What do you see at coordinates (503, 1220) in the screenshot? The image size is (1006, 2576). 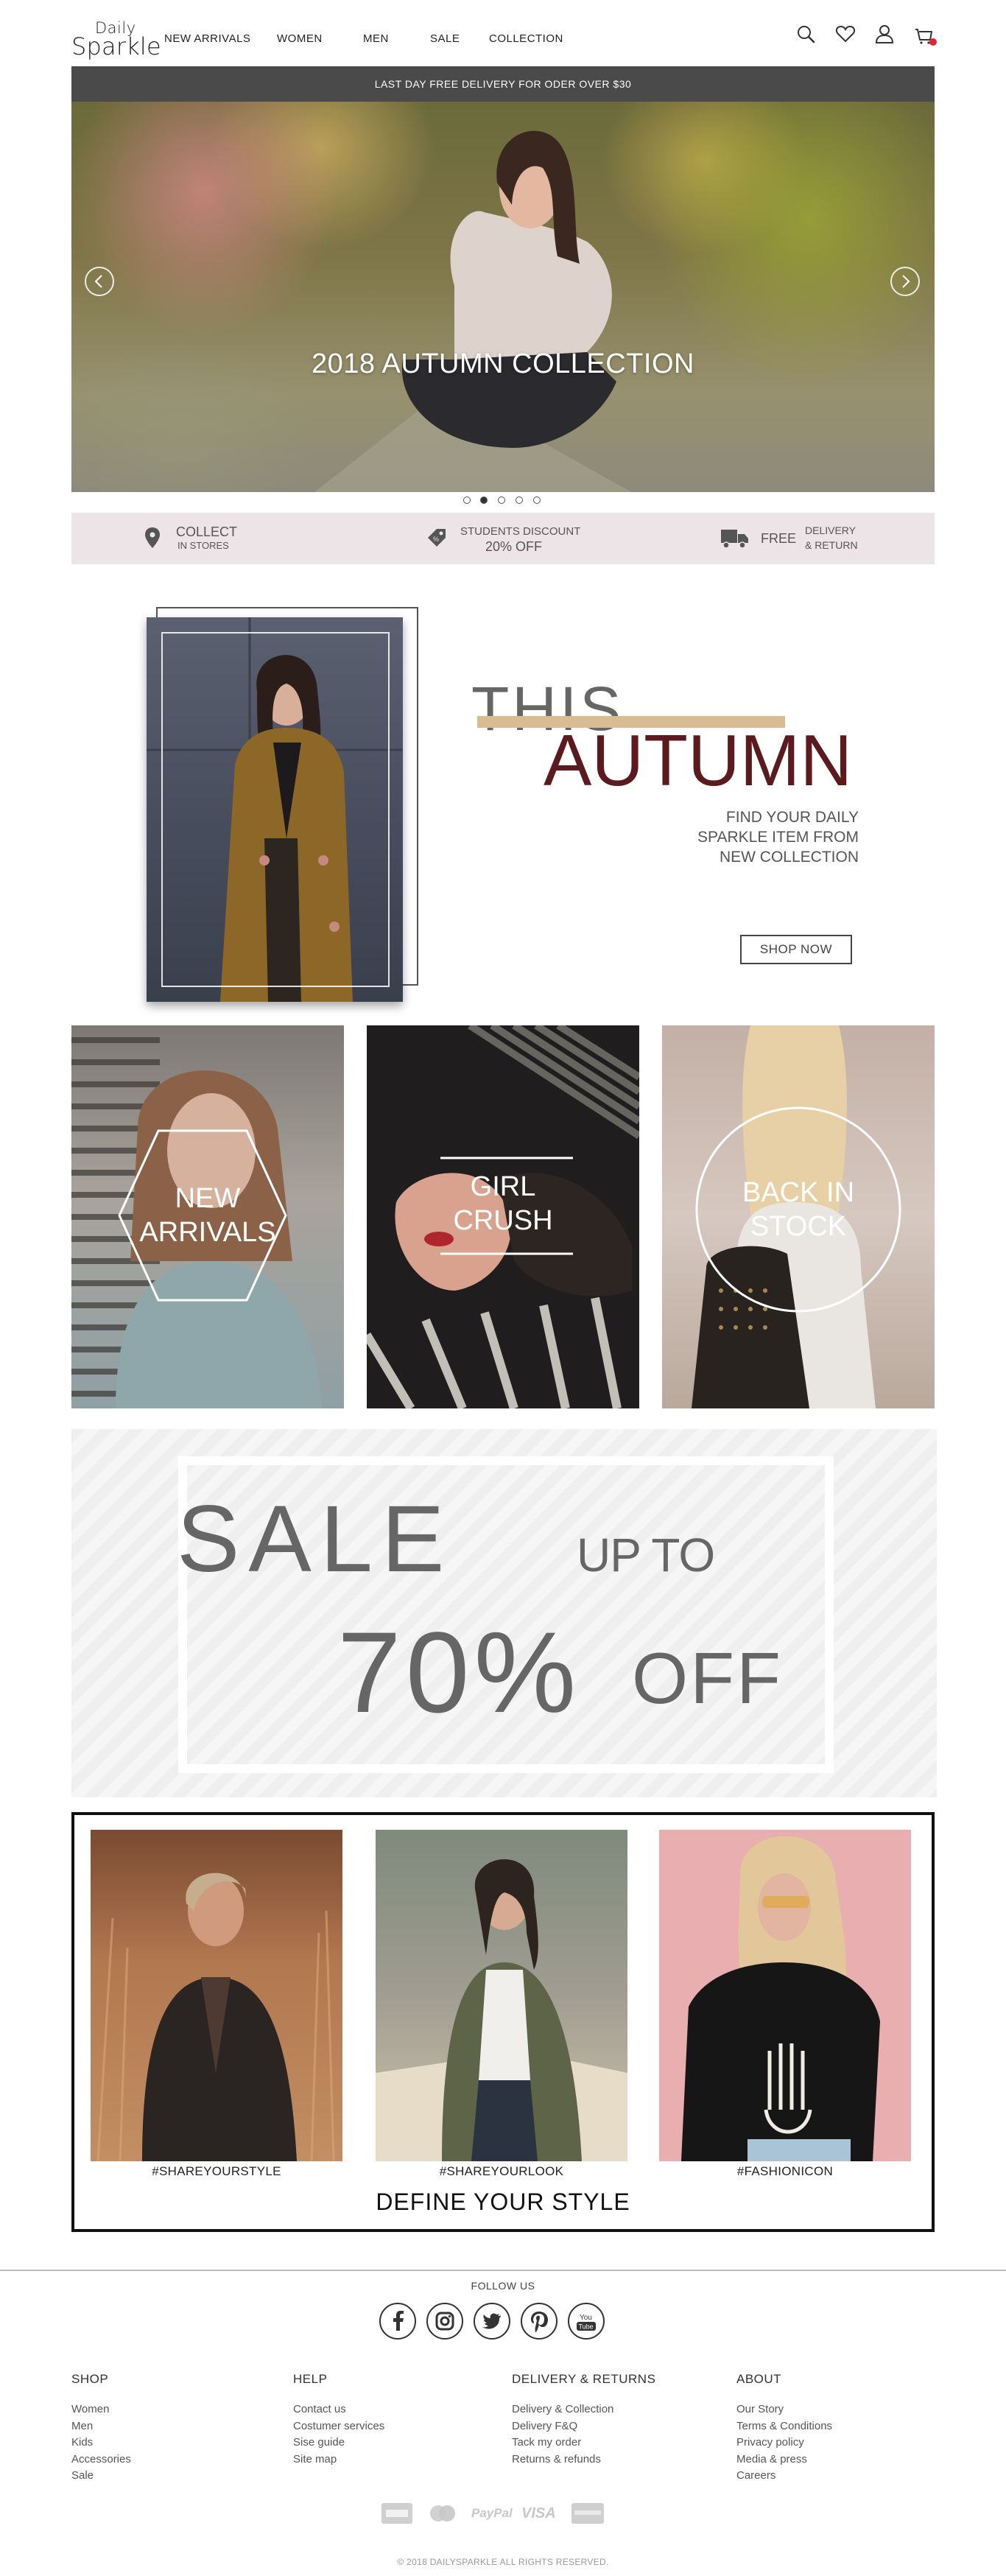 I see `tile-label-line2: CRUSH` at bounding box center [503, 1220].